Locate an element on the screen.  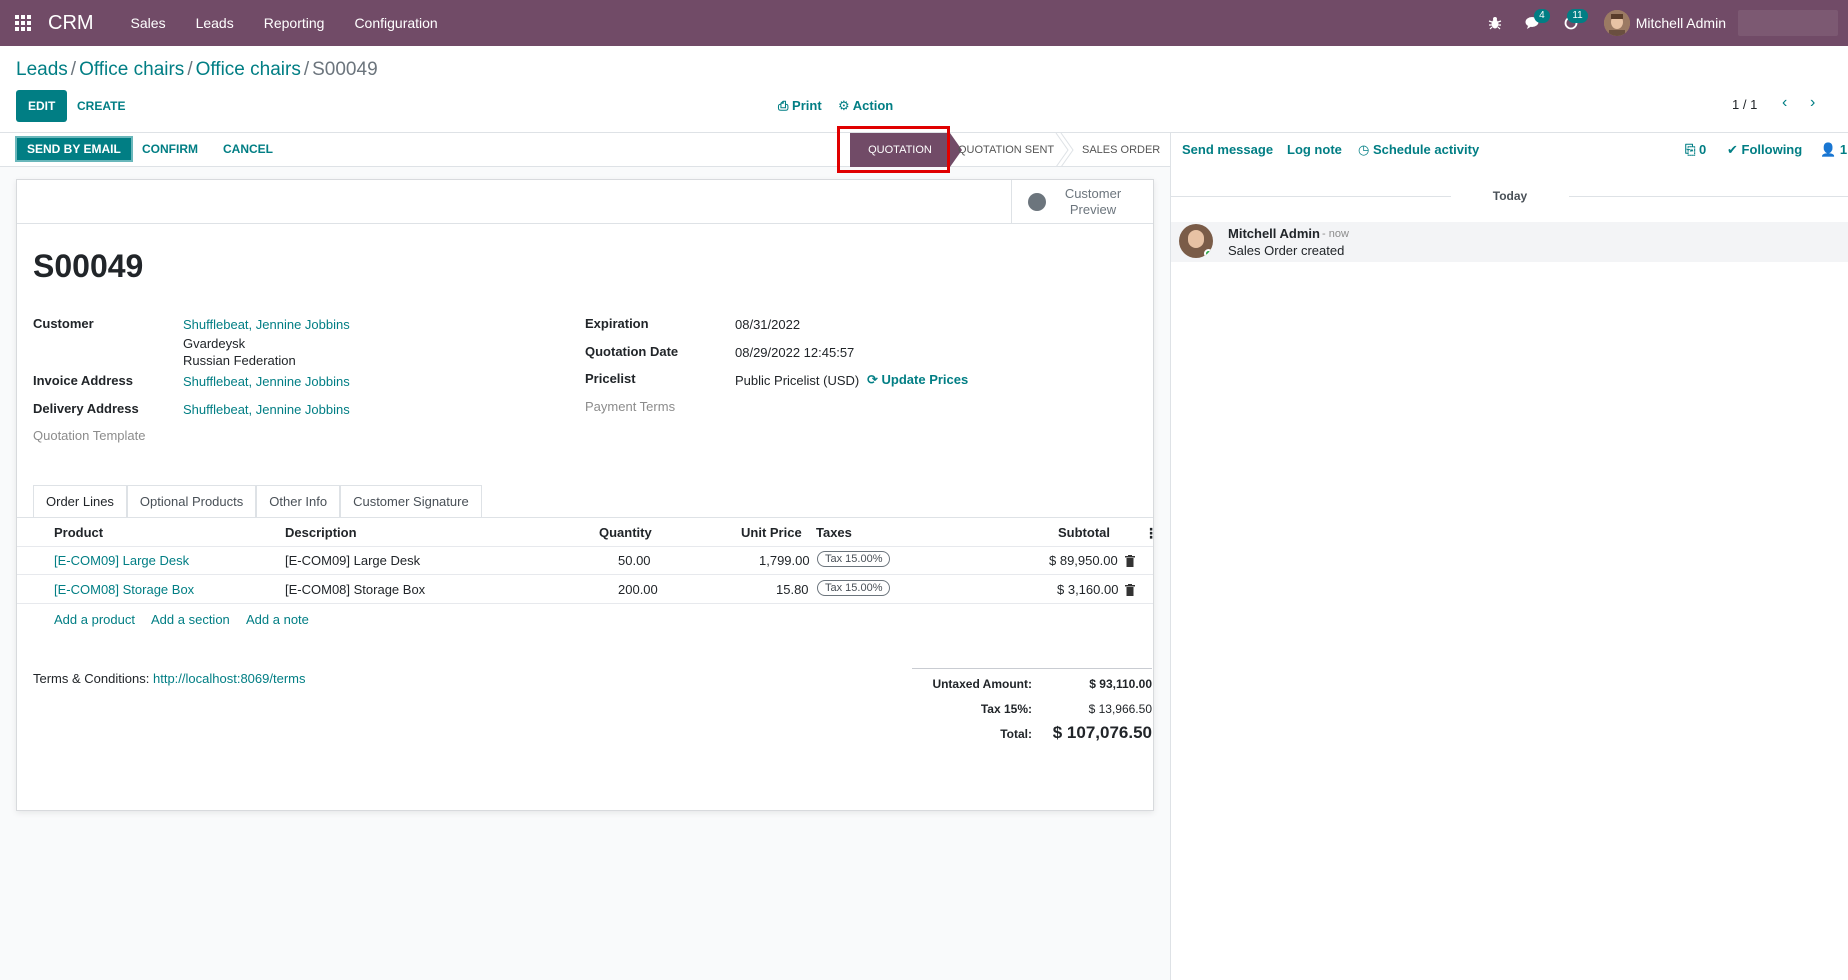
row-2-description: [E-COM08] Storage Box is located at coordinates (355, 589).